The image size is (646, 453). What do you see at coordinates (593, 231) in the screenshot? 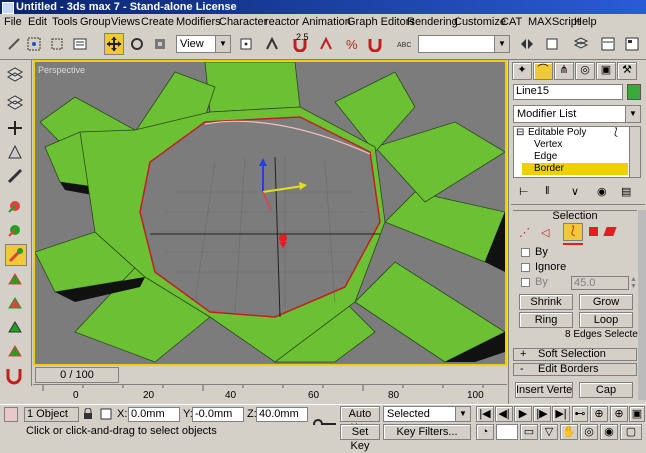
I see `polygon-mode-icon` at bounding box center [593, 231].